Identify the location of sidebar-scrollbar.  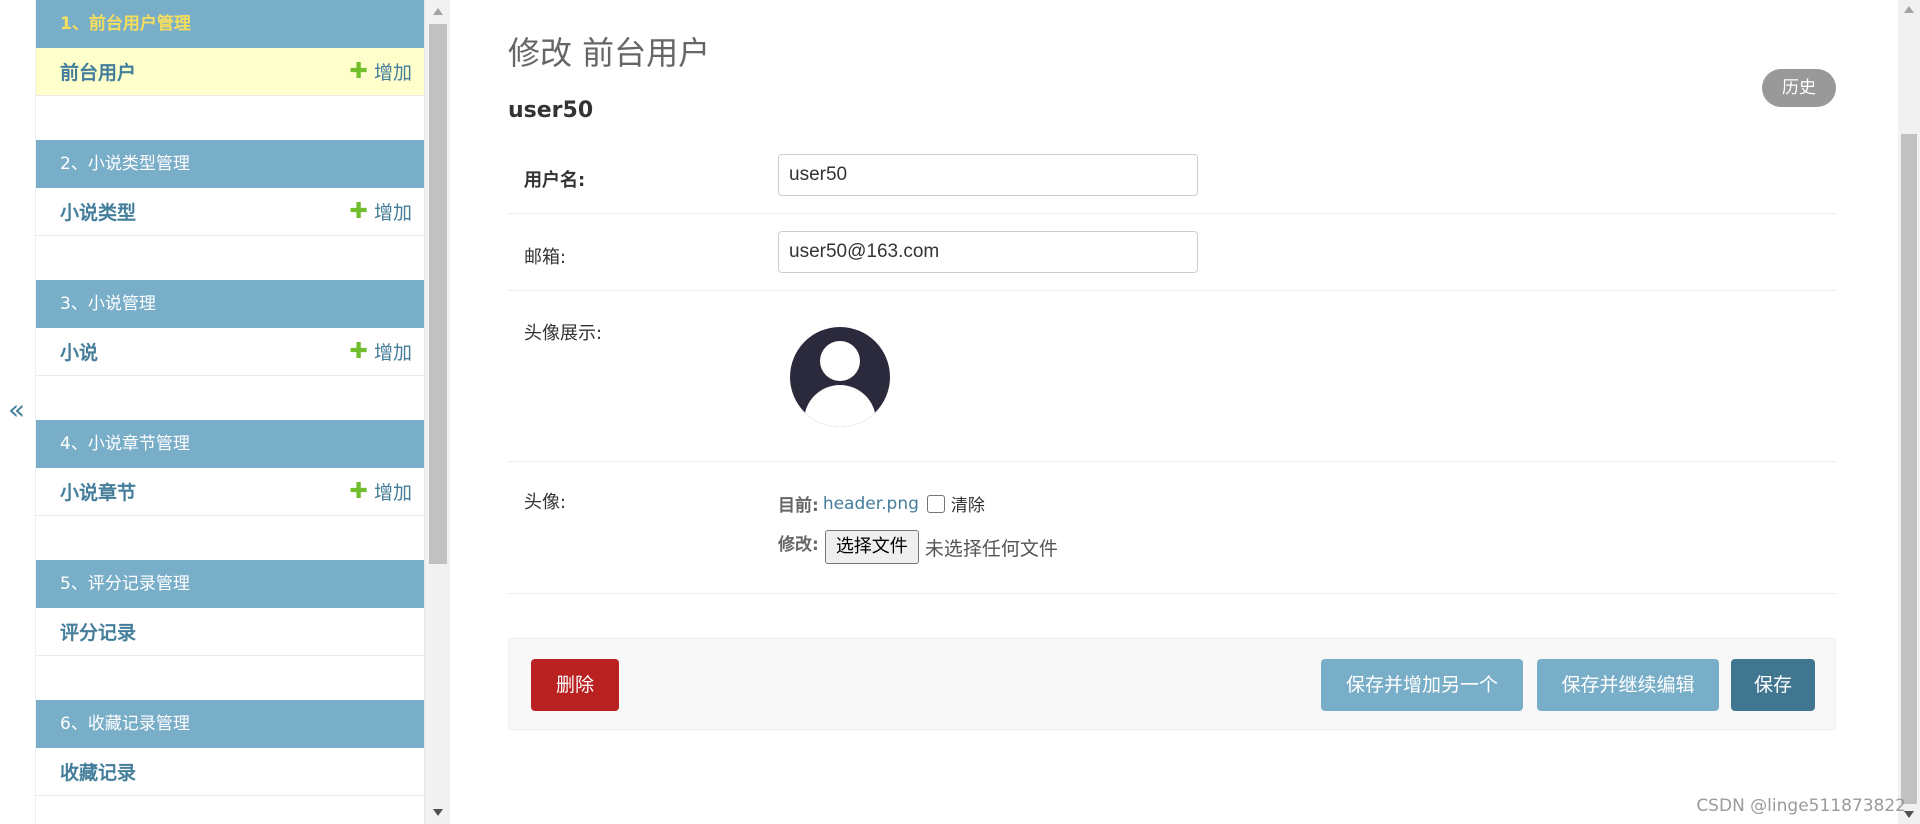
(437, 412).